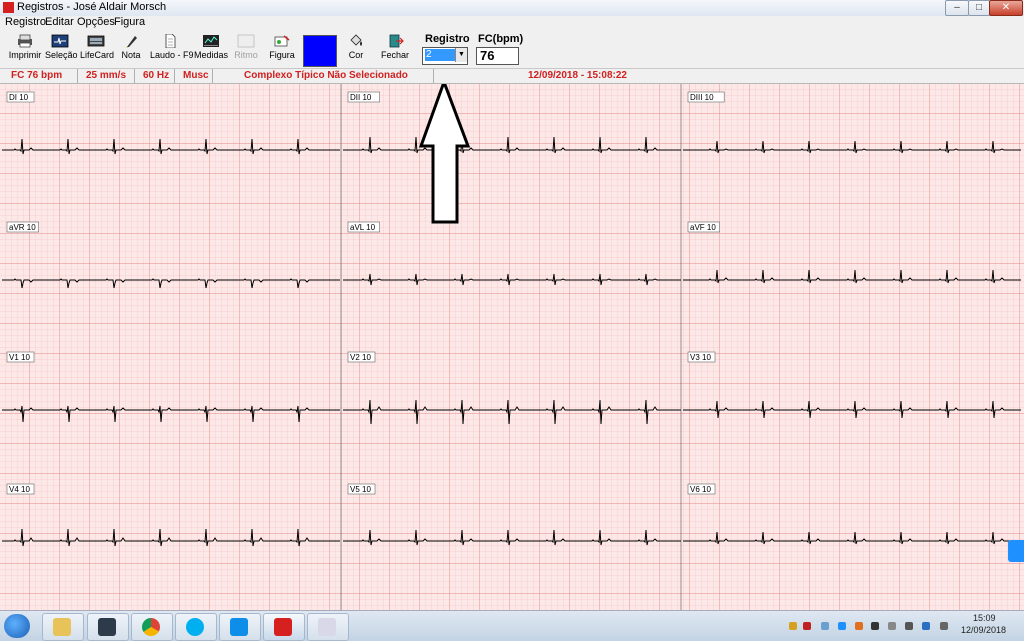 The image size is (1024, 641). I want to click on svg-text: aVL 10, so click(363, 227).